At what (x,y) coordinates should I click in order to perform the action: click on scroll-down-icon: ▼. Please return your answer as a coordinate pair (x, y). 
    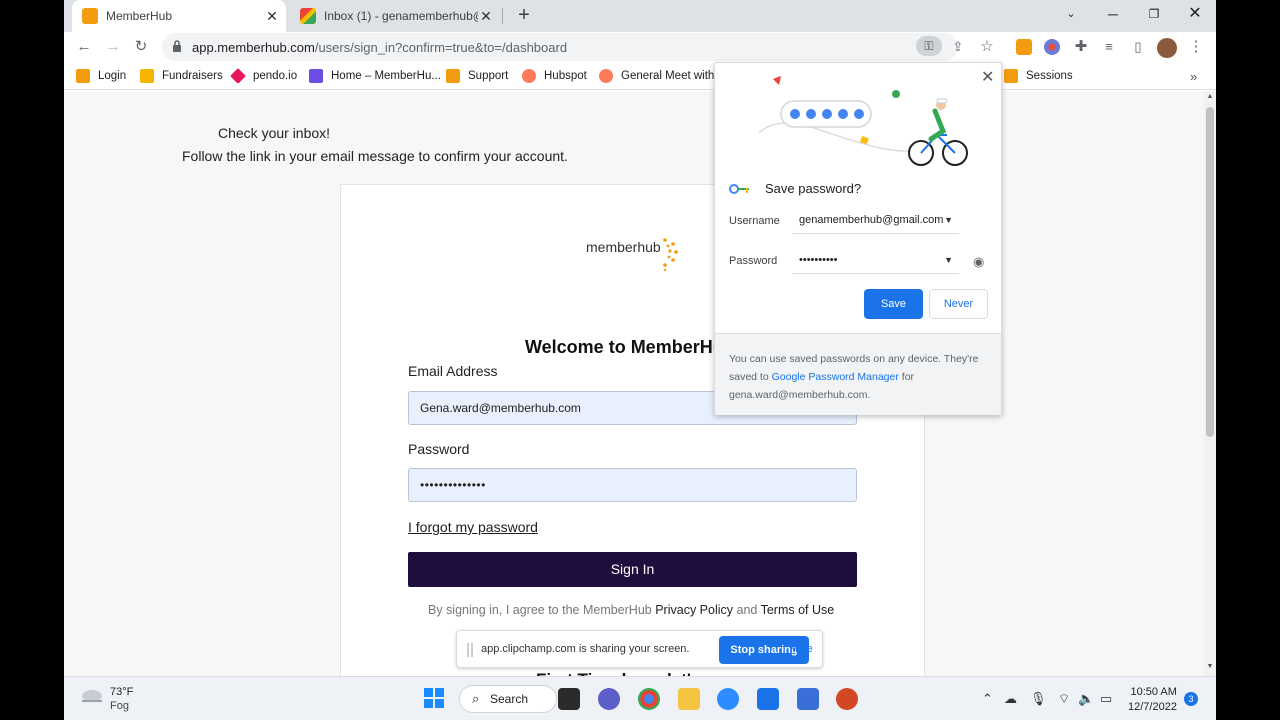
    Looking at the image, I should click on (1210, 668).